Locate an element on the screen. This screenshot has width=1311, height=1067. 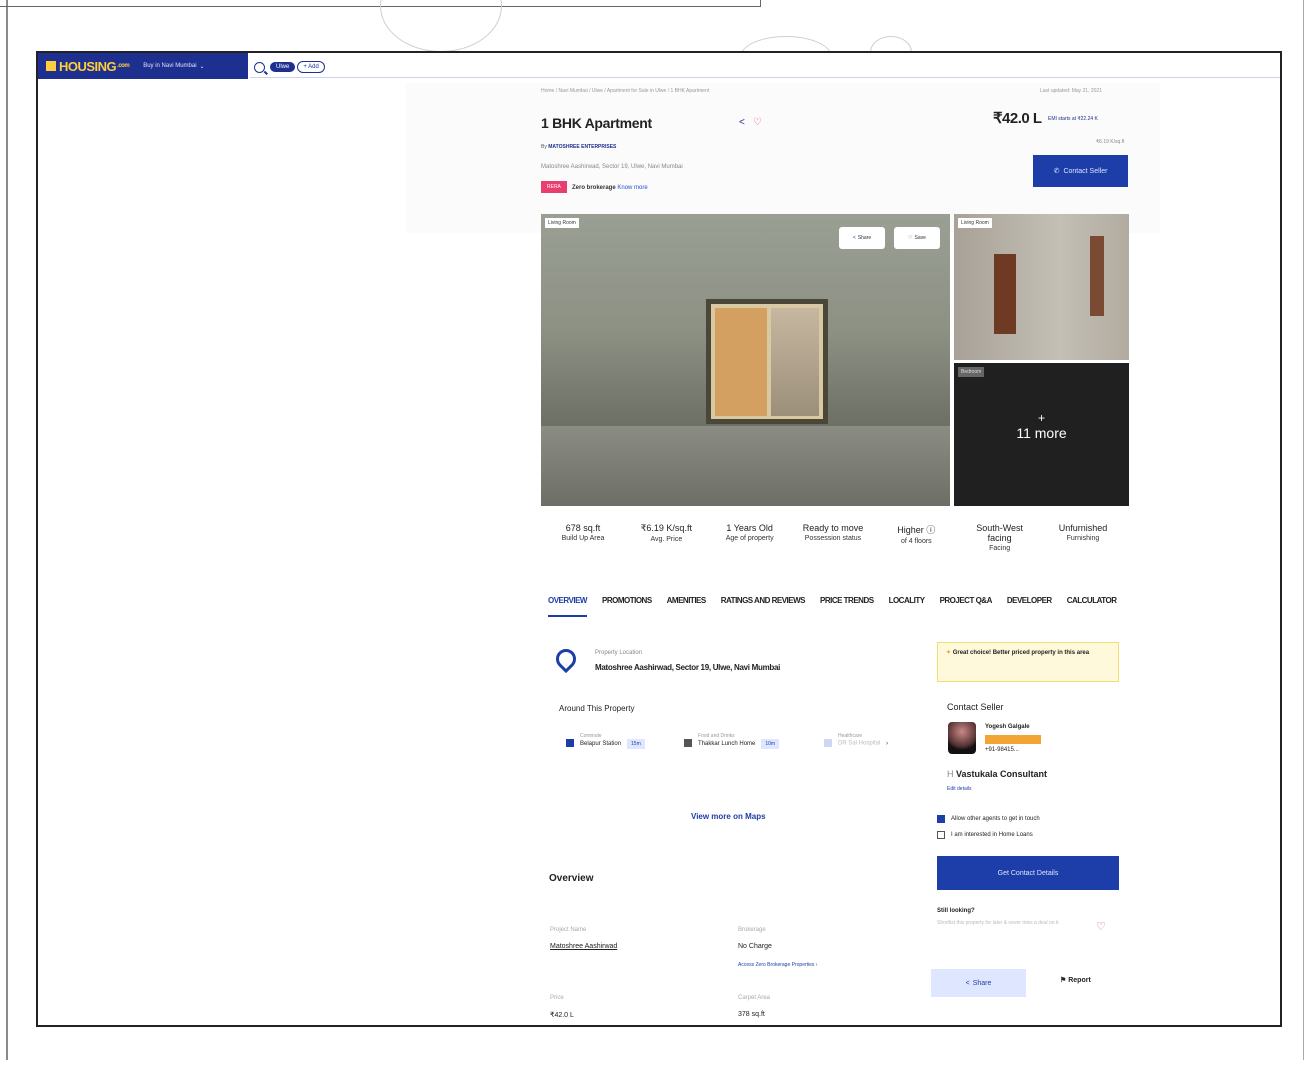
info-icon: ⓘ is located at coordinates (930, 530).